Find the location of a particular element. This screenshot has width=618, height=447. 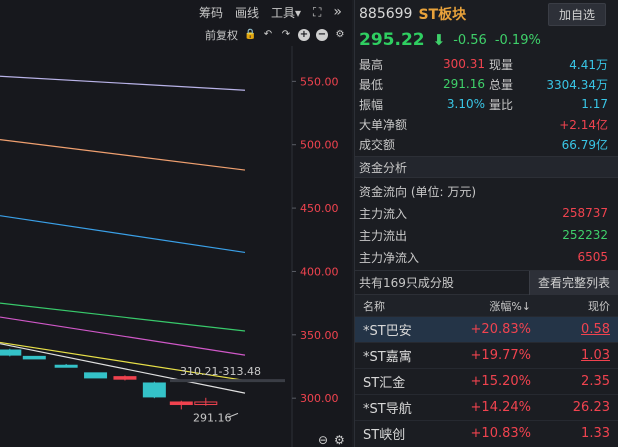

price-change-pct: -0.19% is located at coordinates (517, 40).